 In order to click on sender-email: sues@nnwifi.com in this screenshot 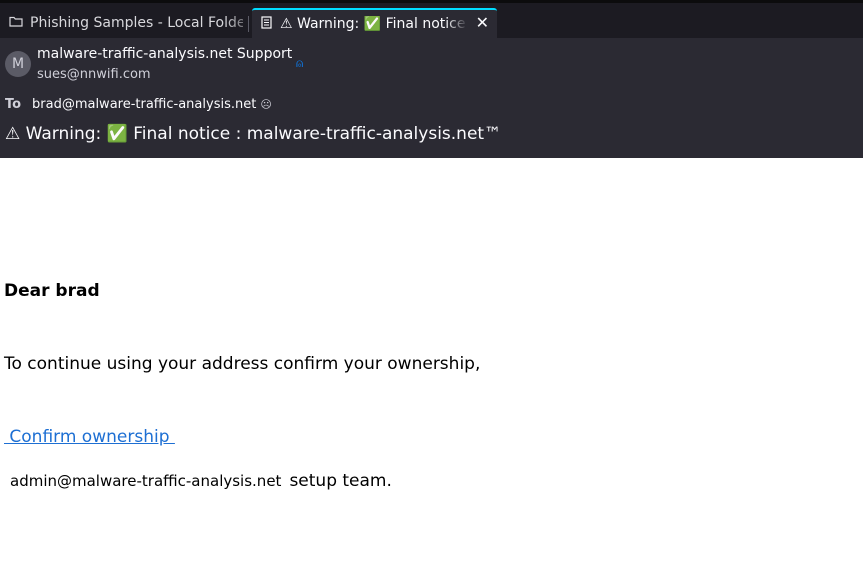, I will do `click(94, 74)`.